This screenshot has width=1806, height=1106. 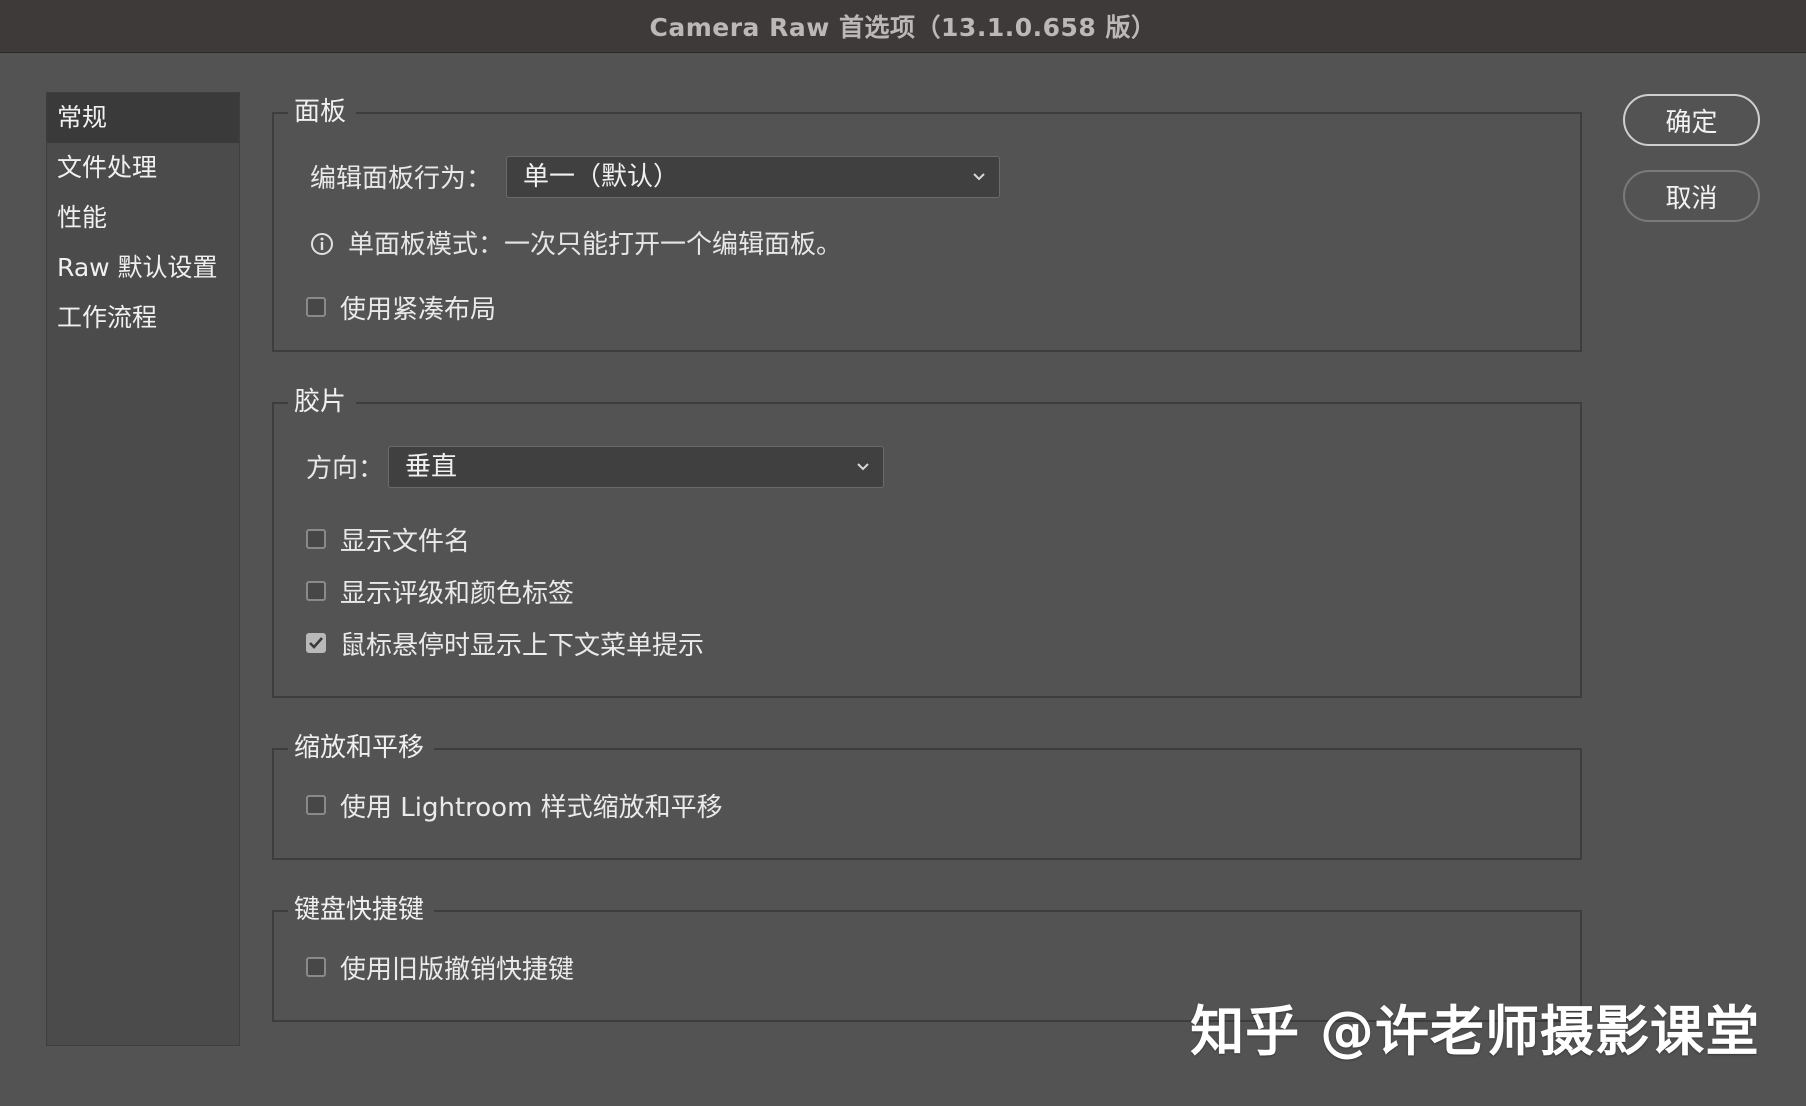 I want to click on show-ratings-label: 显示评级和颜色标签, so click(x=457, y=593).